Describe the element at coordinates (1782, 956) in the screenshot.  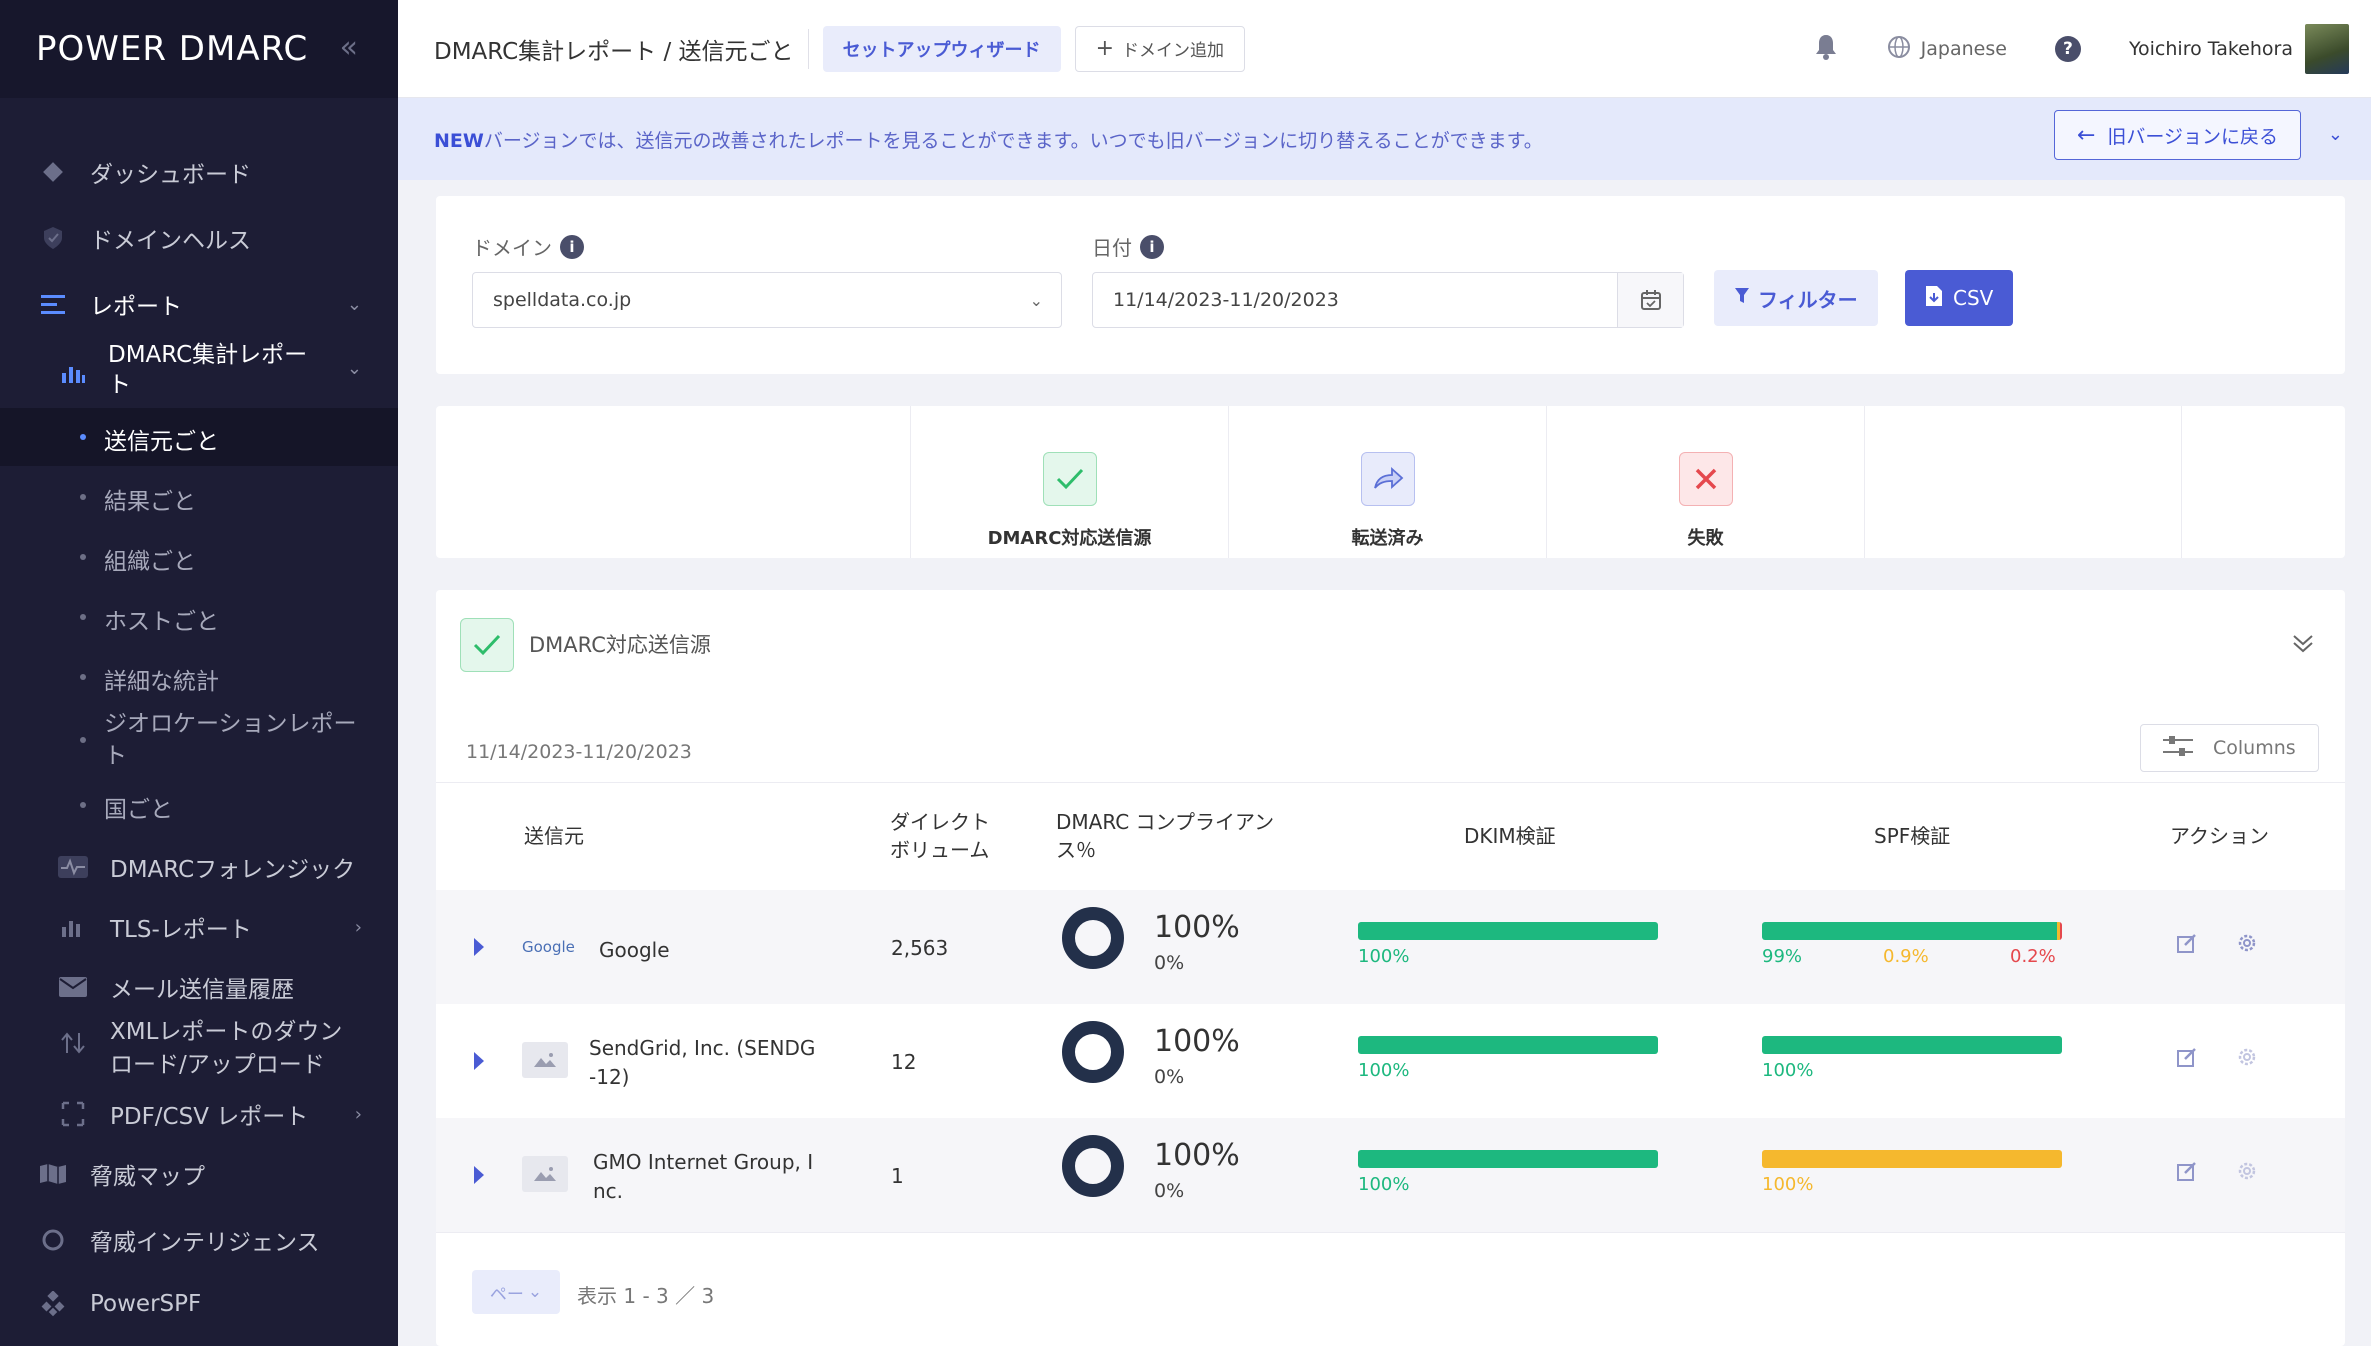
I see `spf-pass-label: 99%` at that location.